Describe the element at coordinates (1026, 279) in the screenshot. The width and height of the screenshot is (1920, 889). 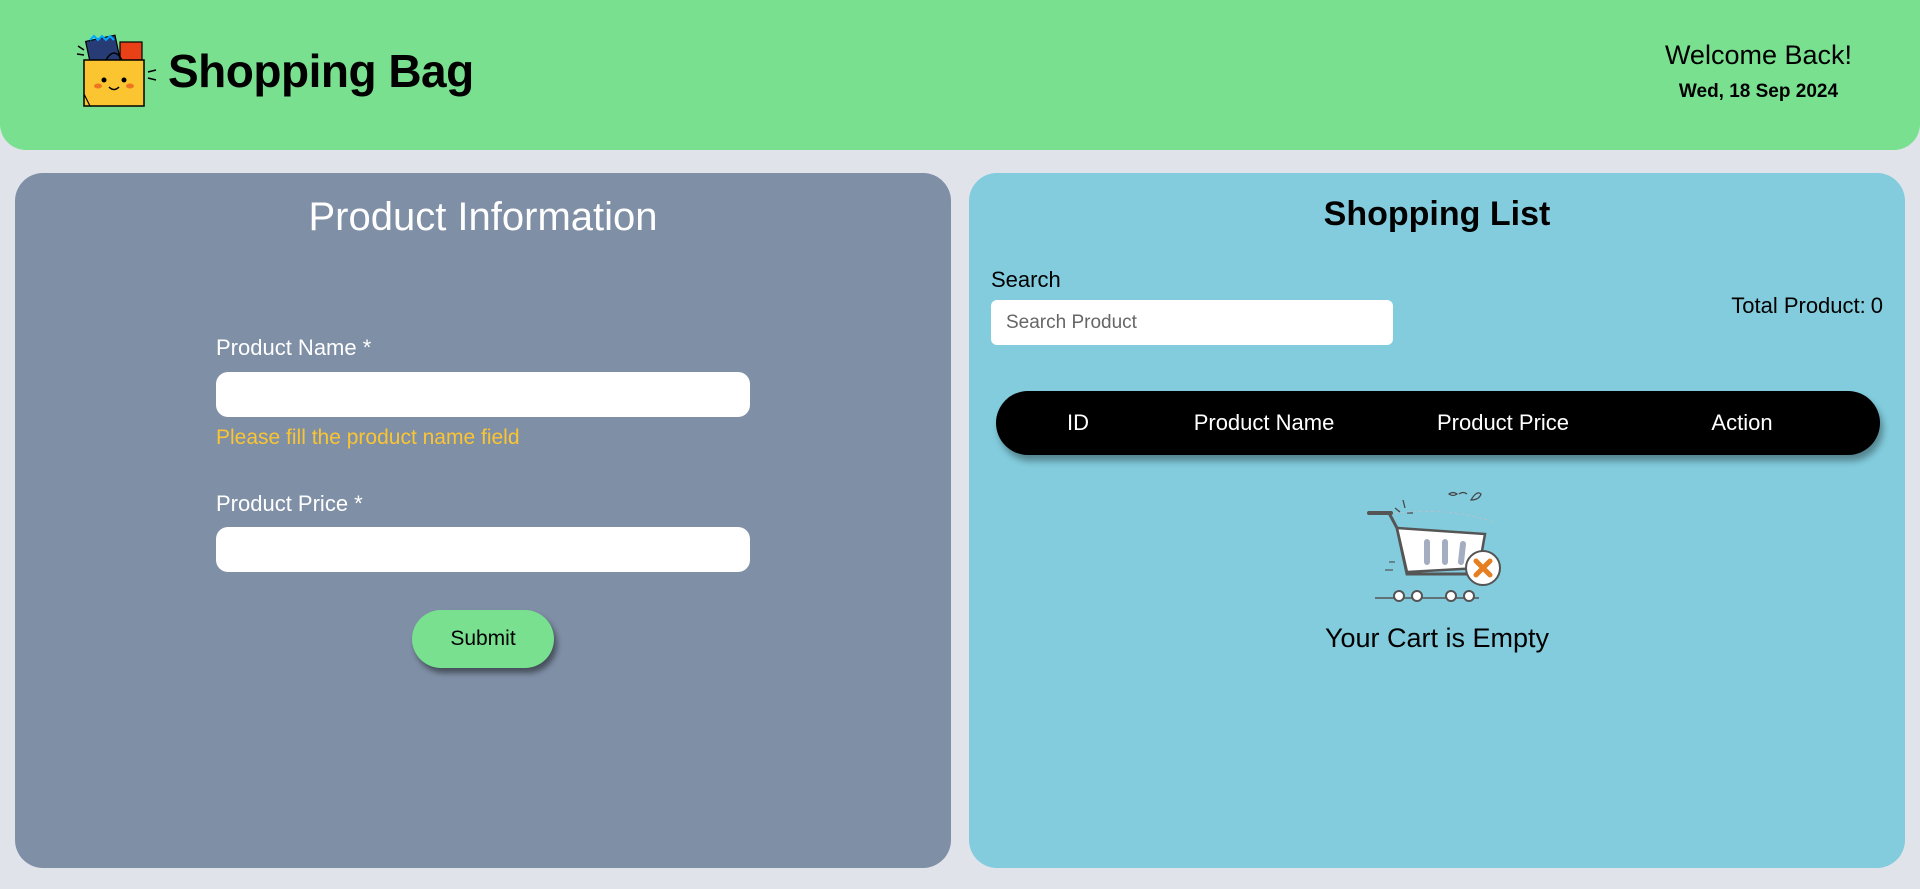
I see `search-label: Search` at that location.